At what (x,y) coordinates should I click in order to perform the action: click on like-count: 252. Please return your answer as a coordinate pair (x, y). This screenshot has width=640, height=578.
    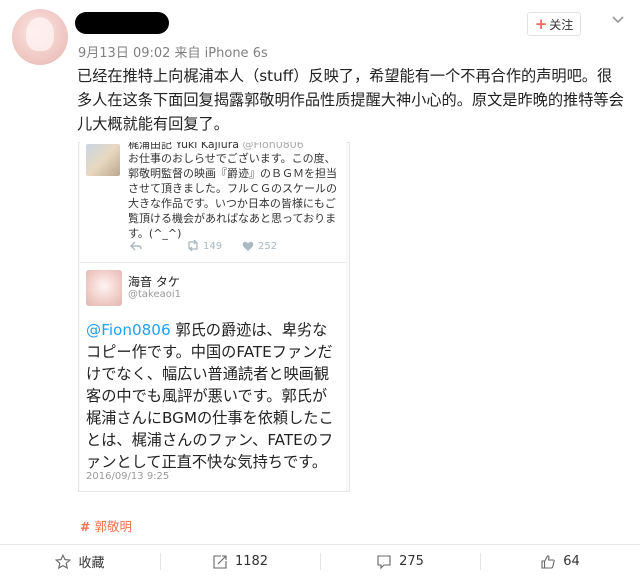
    Looking at the image, I should click on (268, 246).